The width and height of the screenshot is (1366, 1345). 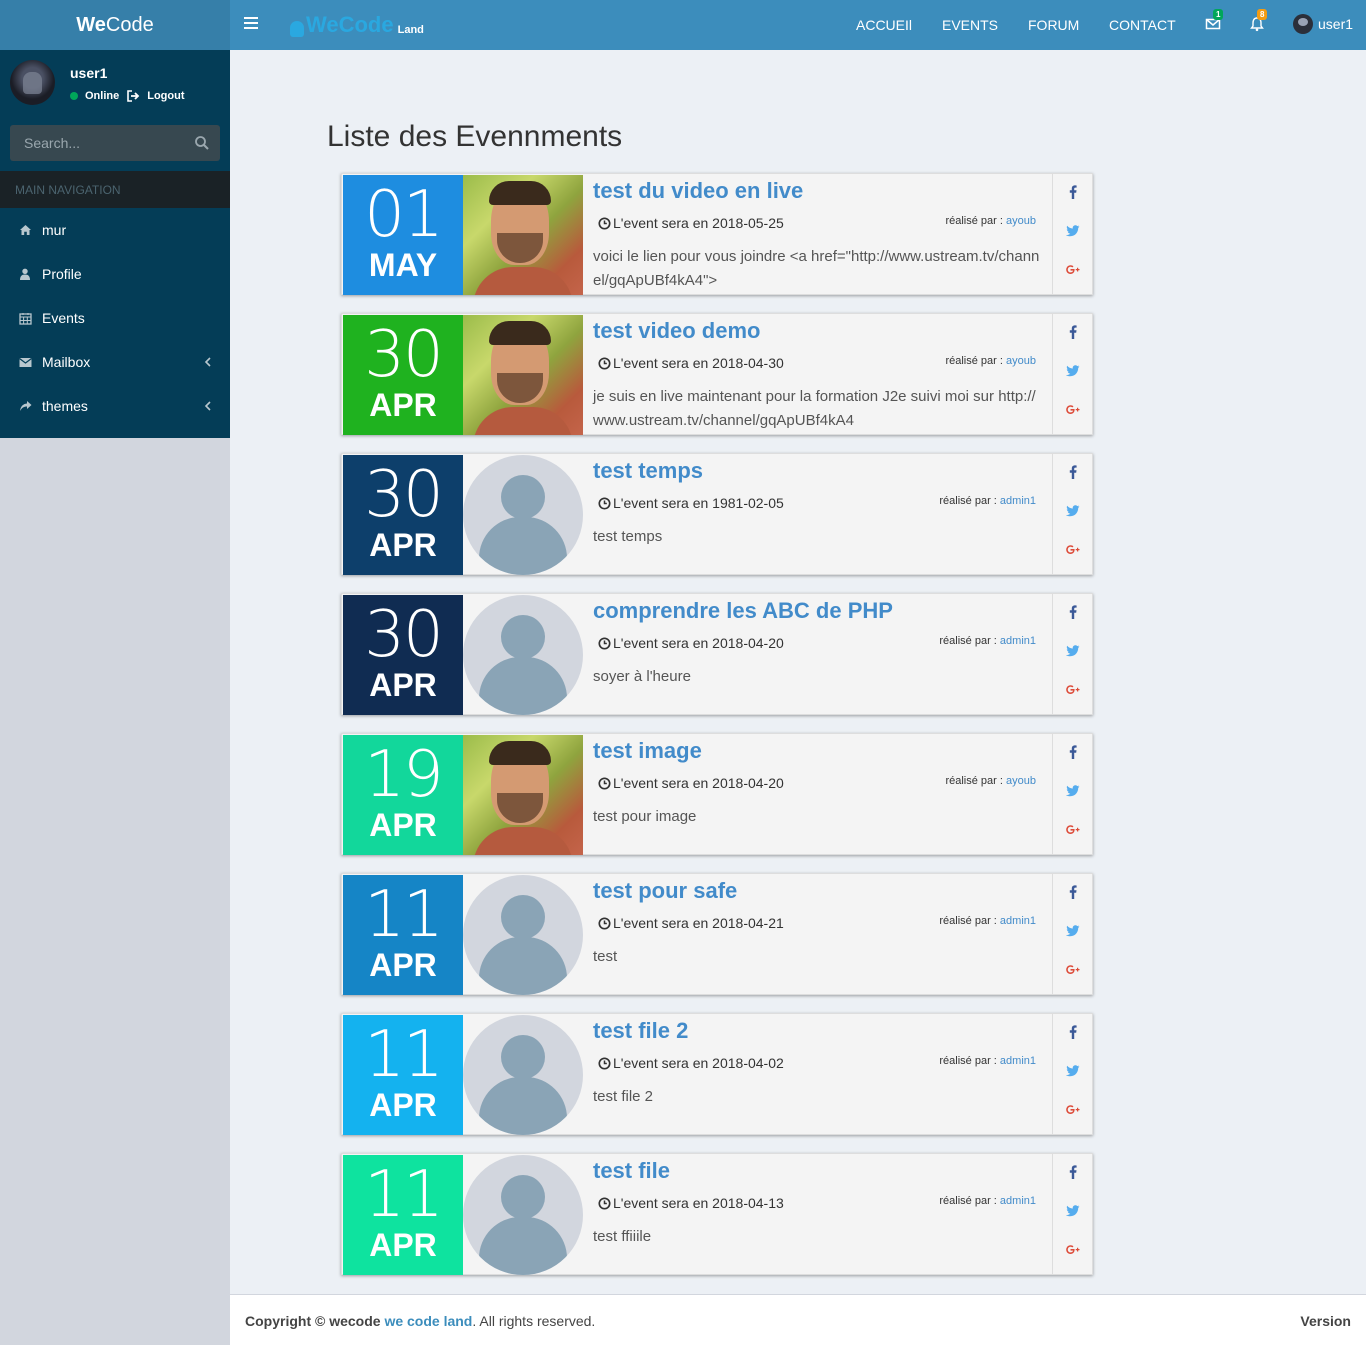 I want to click on sign-out-icon, so click(x=134, y=96).